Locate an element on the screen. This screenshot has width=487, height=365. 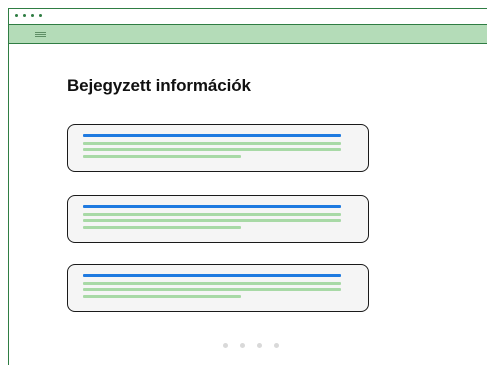
toolbar is located at coordinates (247, 34).